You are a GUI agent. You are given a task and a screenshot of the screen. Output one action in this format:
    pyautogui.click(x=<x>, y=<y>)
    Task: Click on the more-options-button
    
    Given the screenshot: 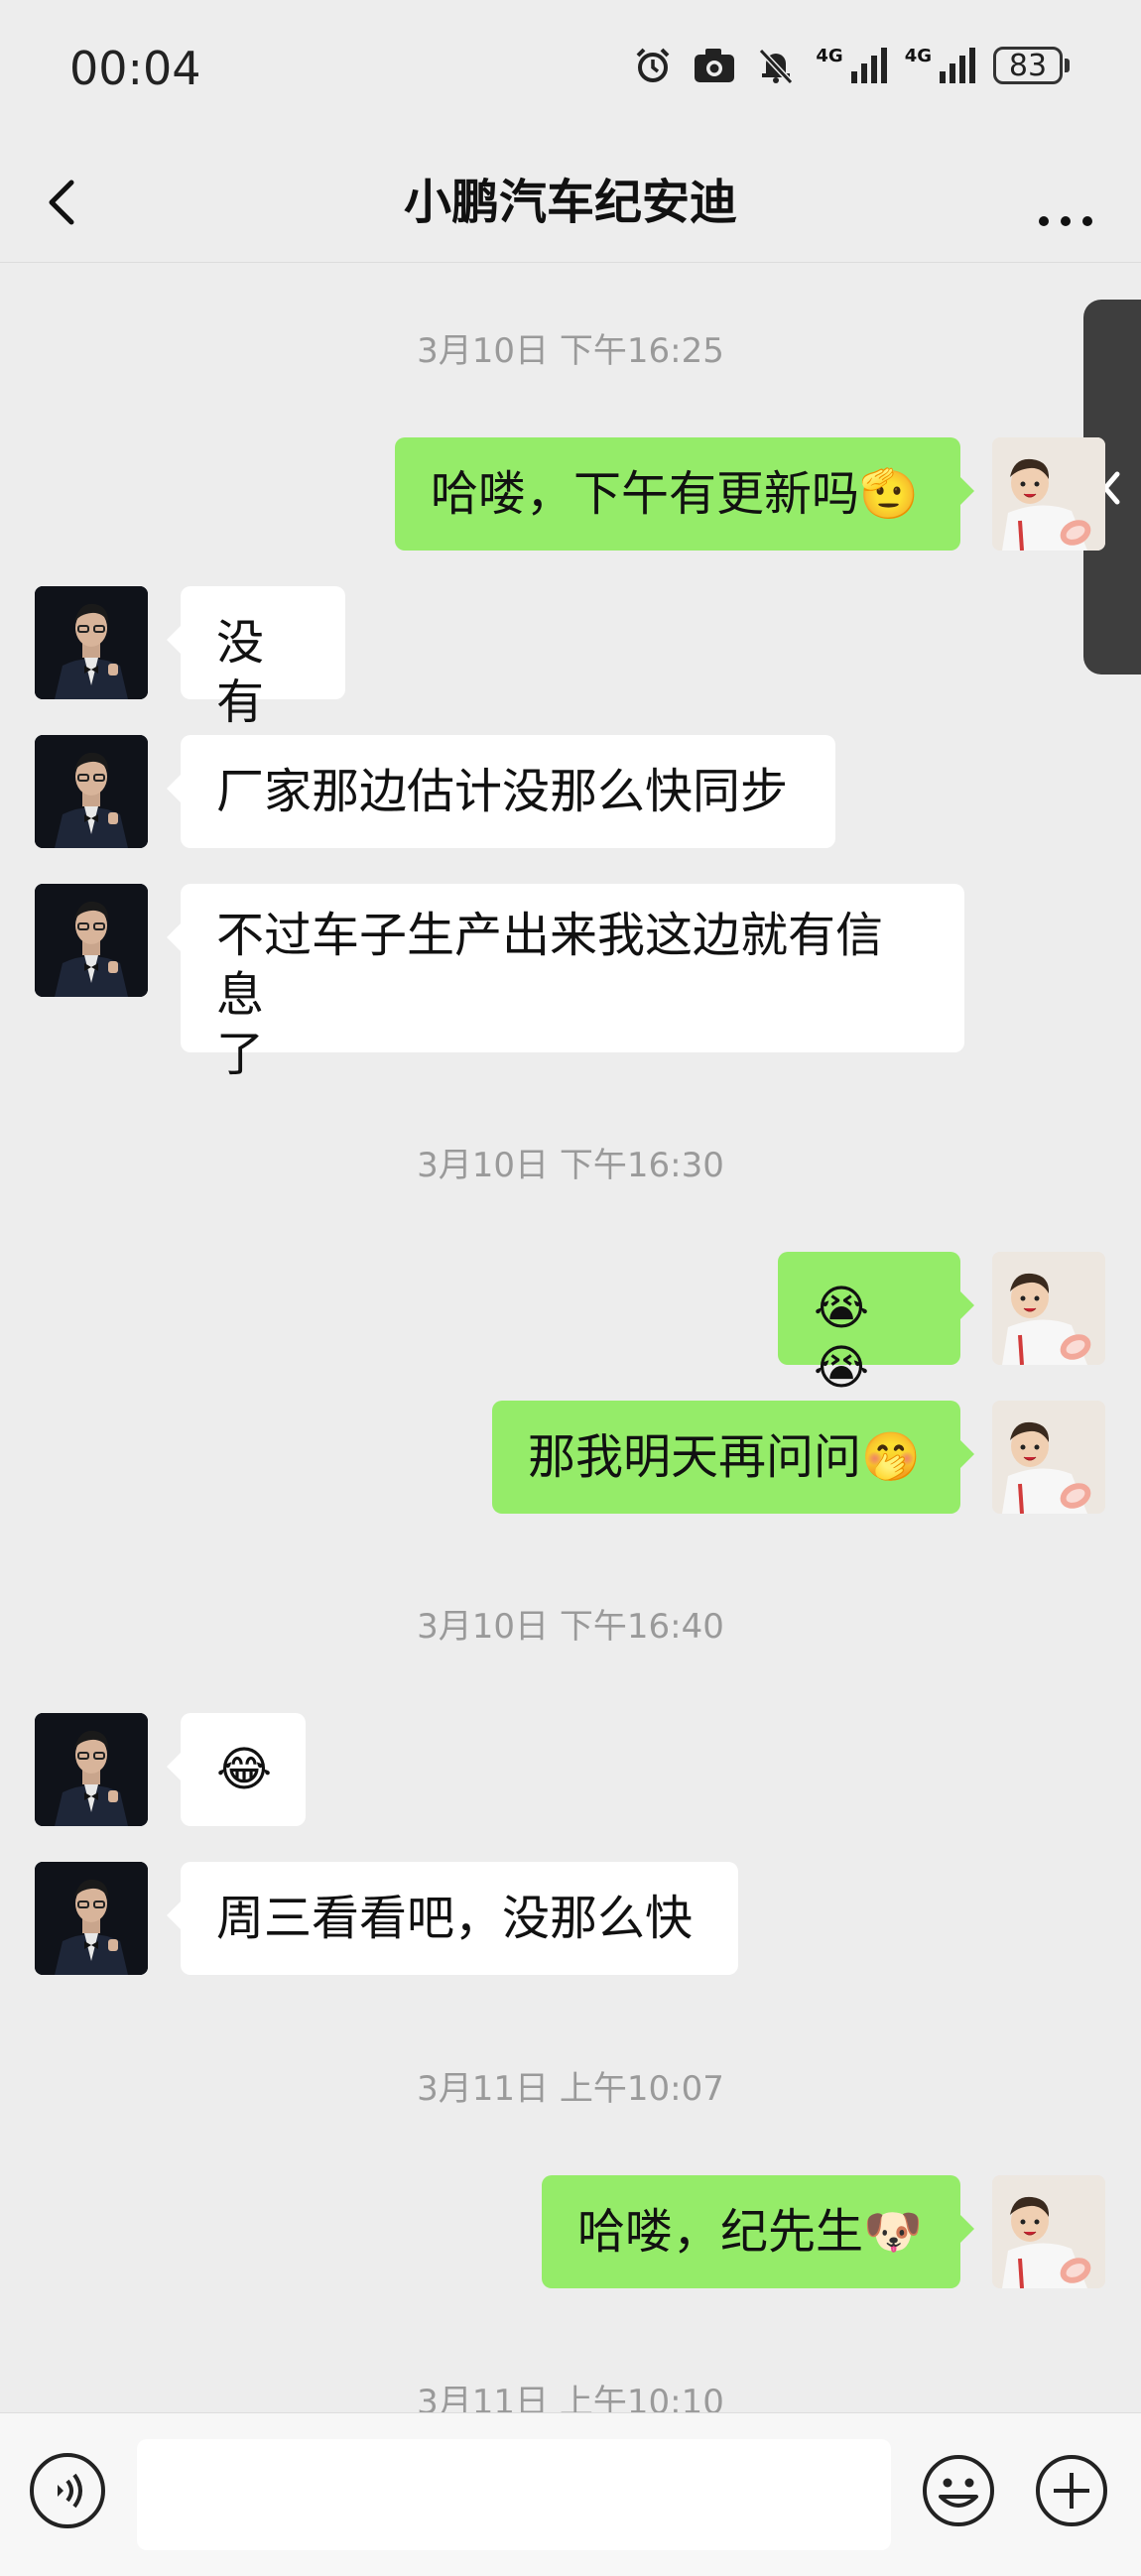 What is the action you would take?
    pyautogui.click(x=1065, y=200)
    